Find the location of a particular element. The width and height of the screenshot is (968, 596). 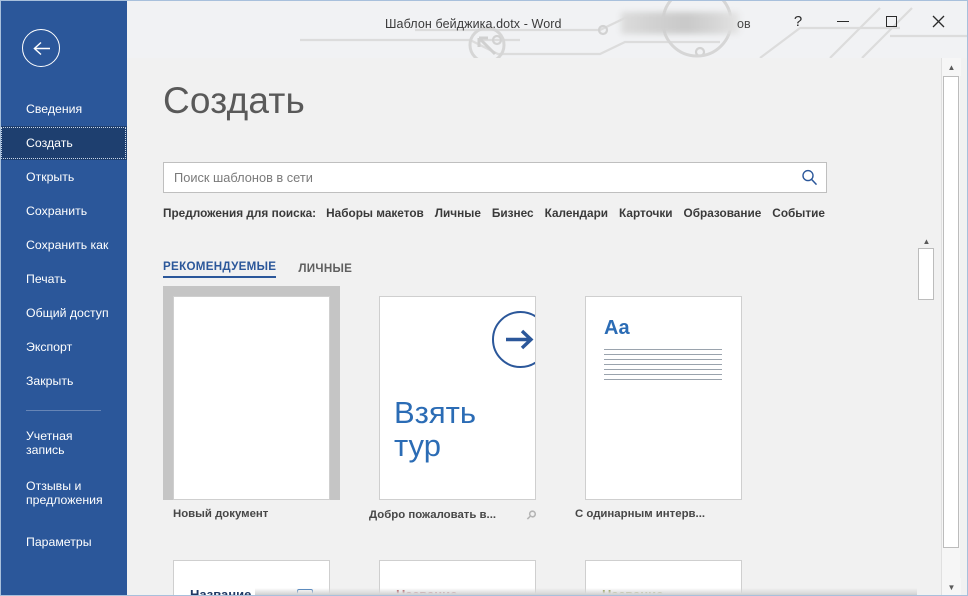

maximize-button is located at coordinates (891, 21).